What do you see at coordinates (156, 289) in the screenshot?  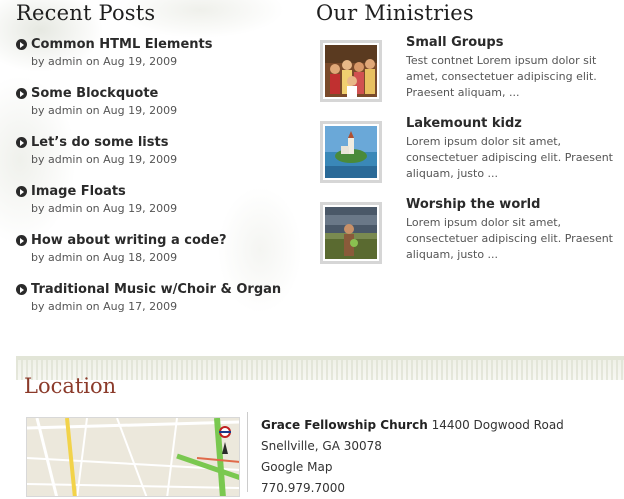 I see `post-link: Traditional Music w/Choir & Organ` at bounding box center [156, 289].